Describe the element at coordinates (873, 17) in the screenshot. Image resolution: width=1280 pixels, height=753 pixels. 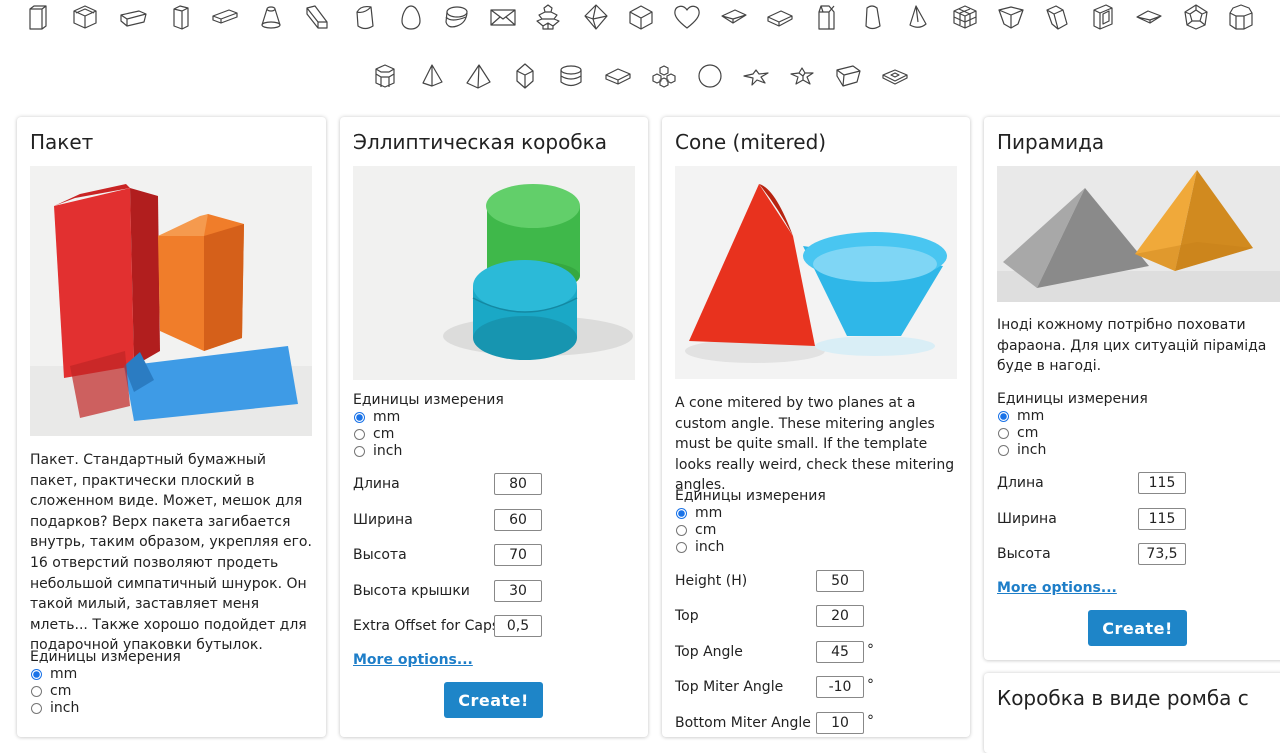
I see `cone-mitered-icon` at that location.